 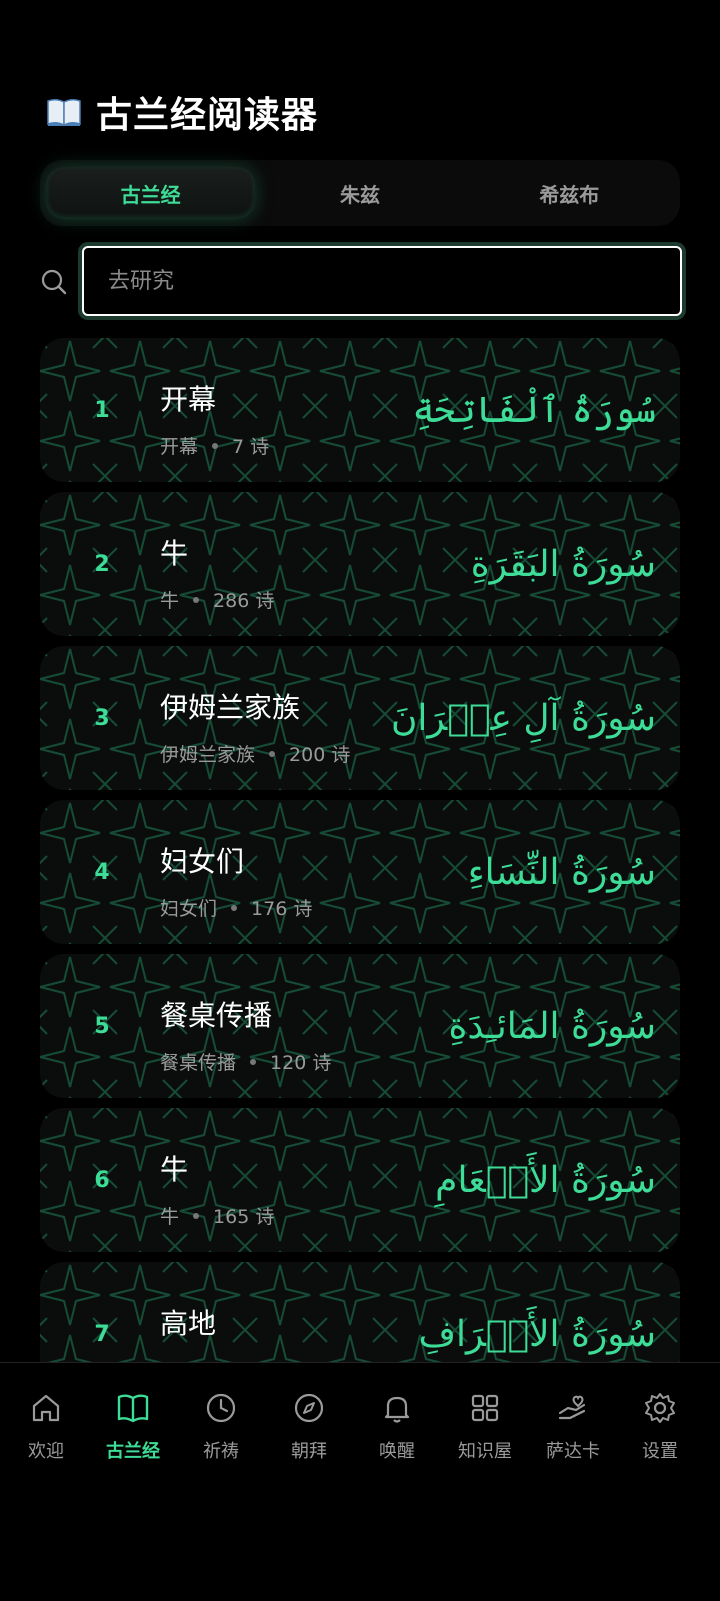 I want to click on surah-number: 2, so click(x=102, y=564).